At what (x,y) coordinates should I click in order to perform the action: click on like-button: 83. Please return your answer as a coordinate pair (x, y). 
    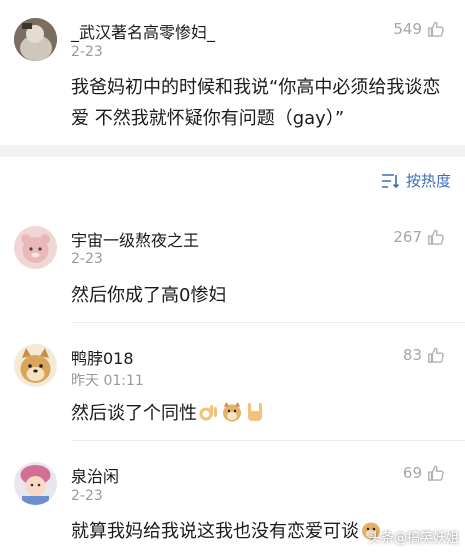
    Looking at the image, I should click on (424, 355).